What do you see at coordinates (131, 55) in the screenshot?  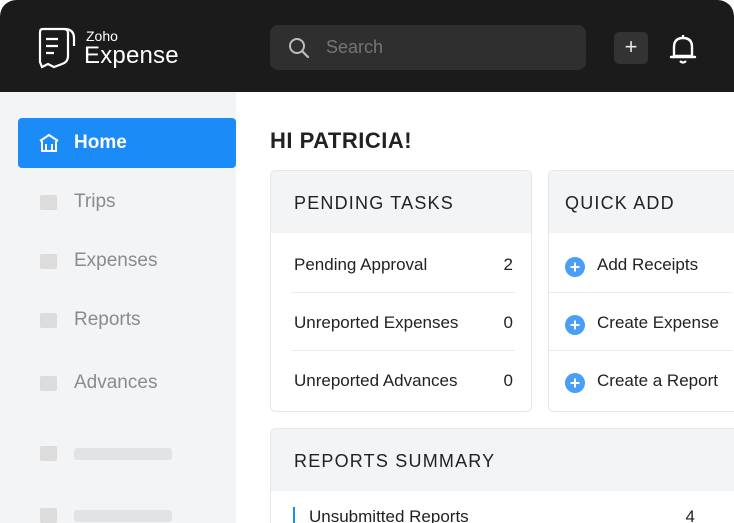 I see `brand-name: Expense` at bounding box center [131, 55].